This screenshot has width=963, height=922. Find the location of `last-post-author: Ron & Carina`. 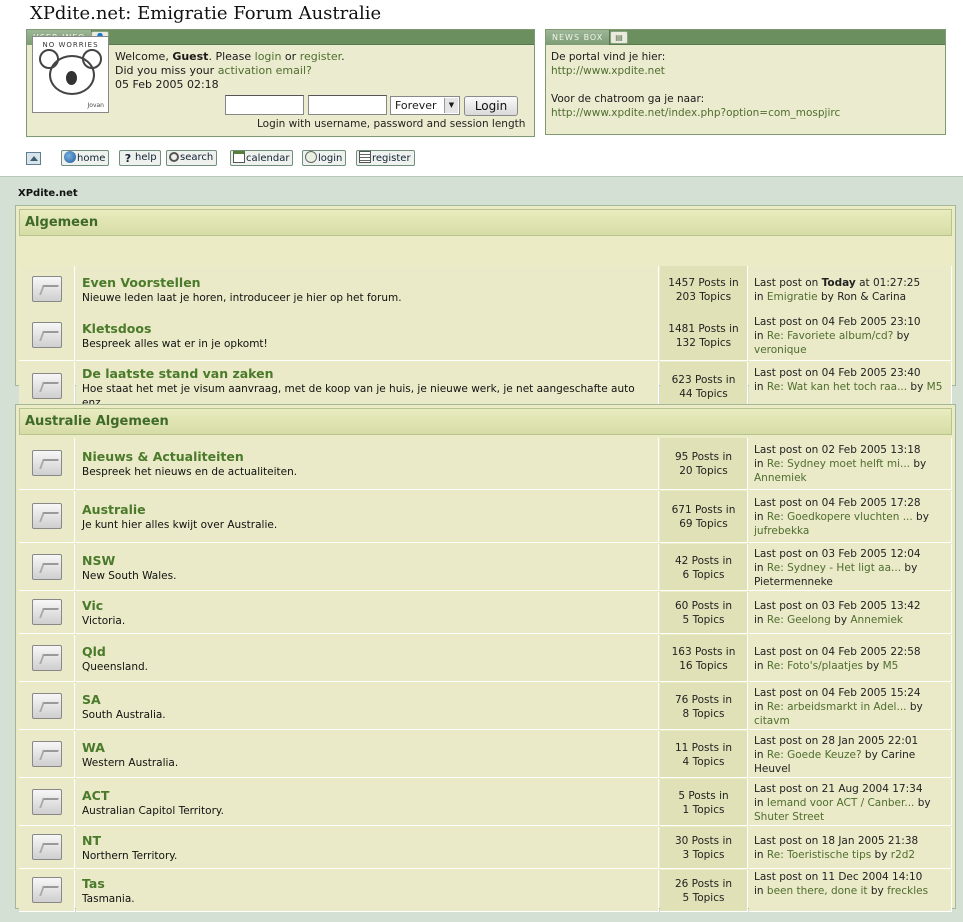

last-post-author: Ron & Carina is located at coordinates (871, 297).